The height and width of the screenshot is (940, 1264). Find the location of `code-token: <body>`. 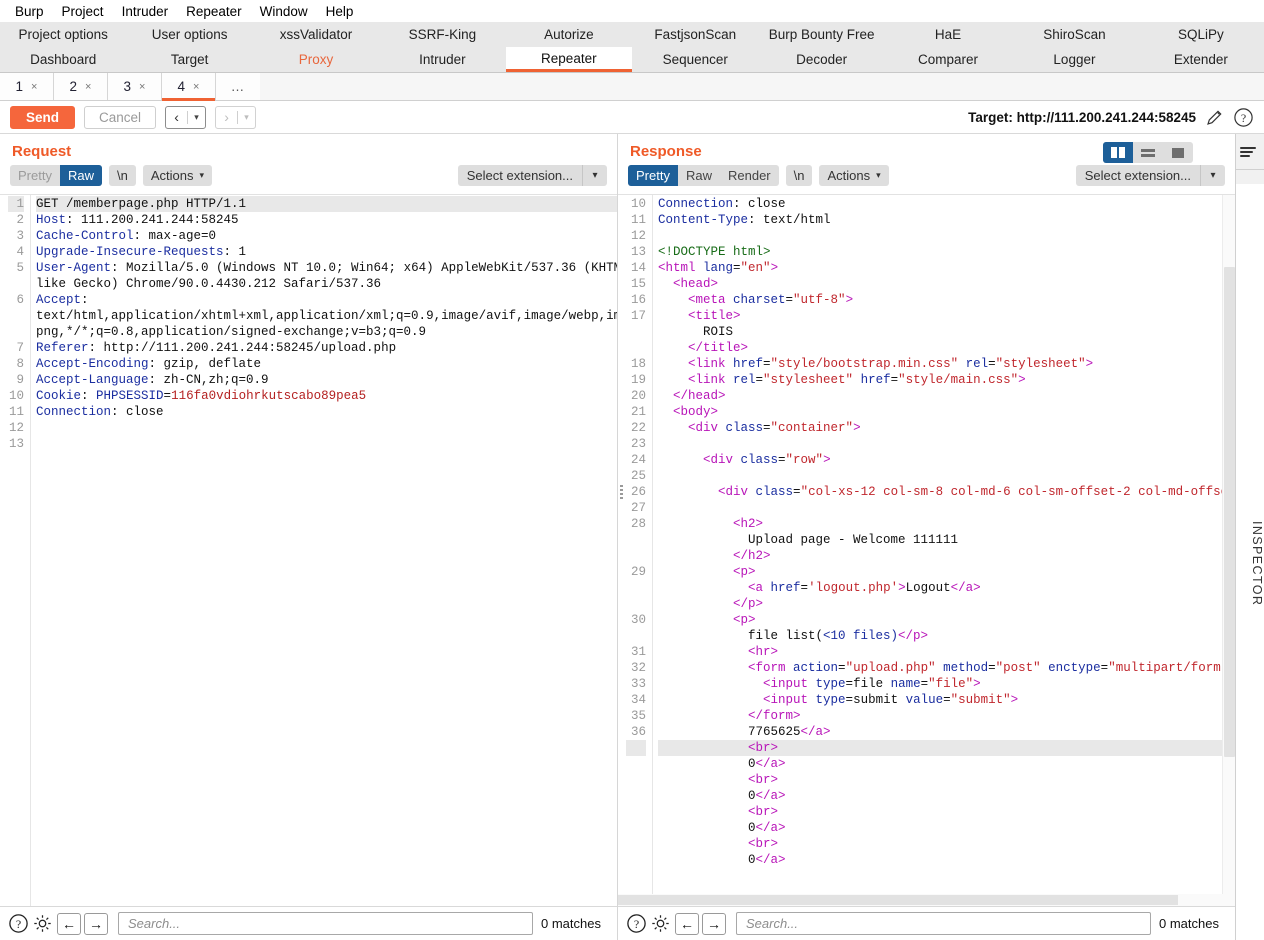

code-token: <body> is located at coordinates (688, 412).